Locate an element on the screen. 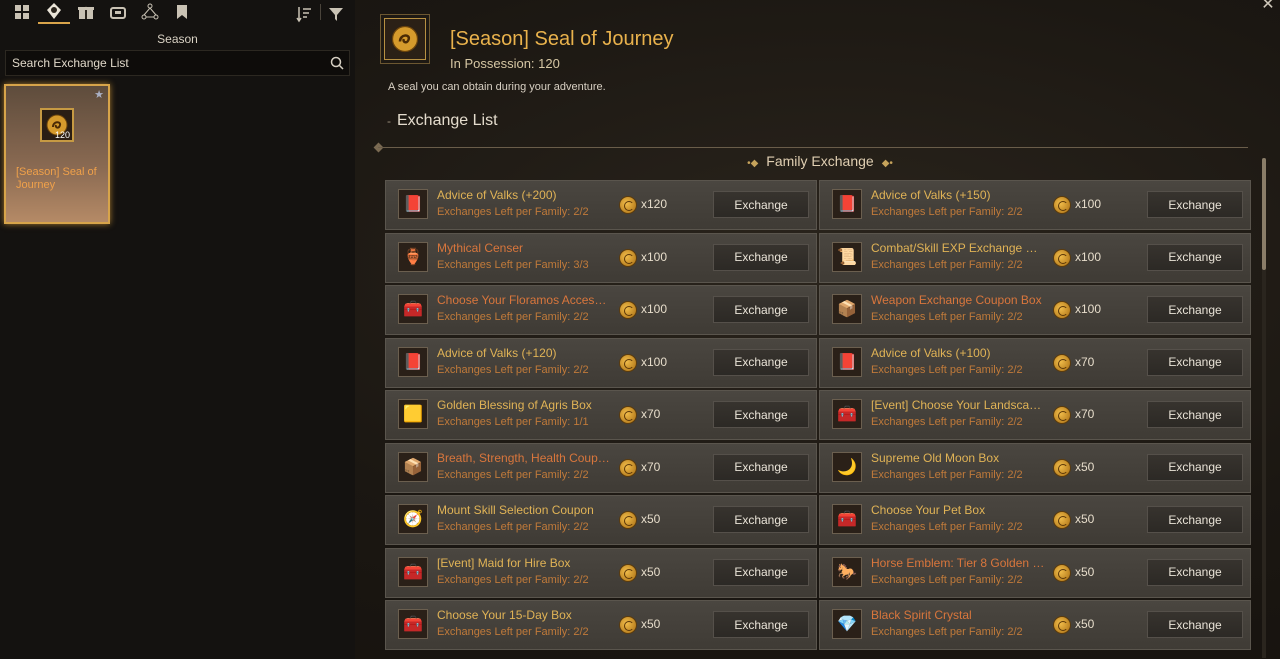  category-tabs is located at coordinates (102, 13).